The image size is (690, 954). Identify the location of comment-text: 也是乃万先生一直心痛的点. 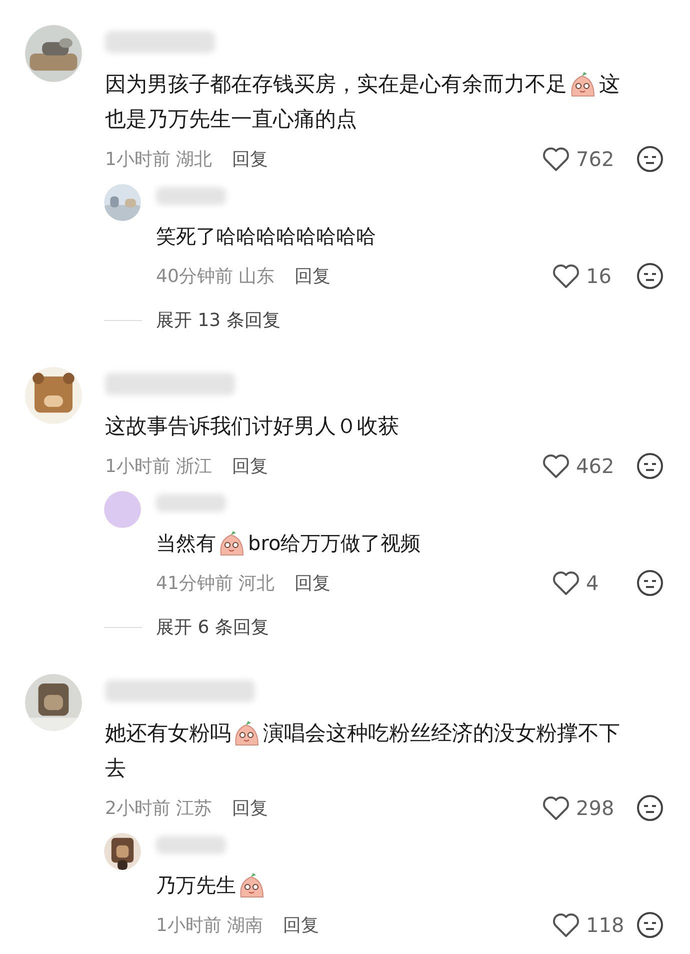
(231, 119).